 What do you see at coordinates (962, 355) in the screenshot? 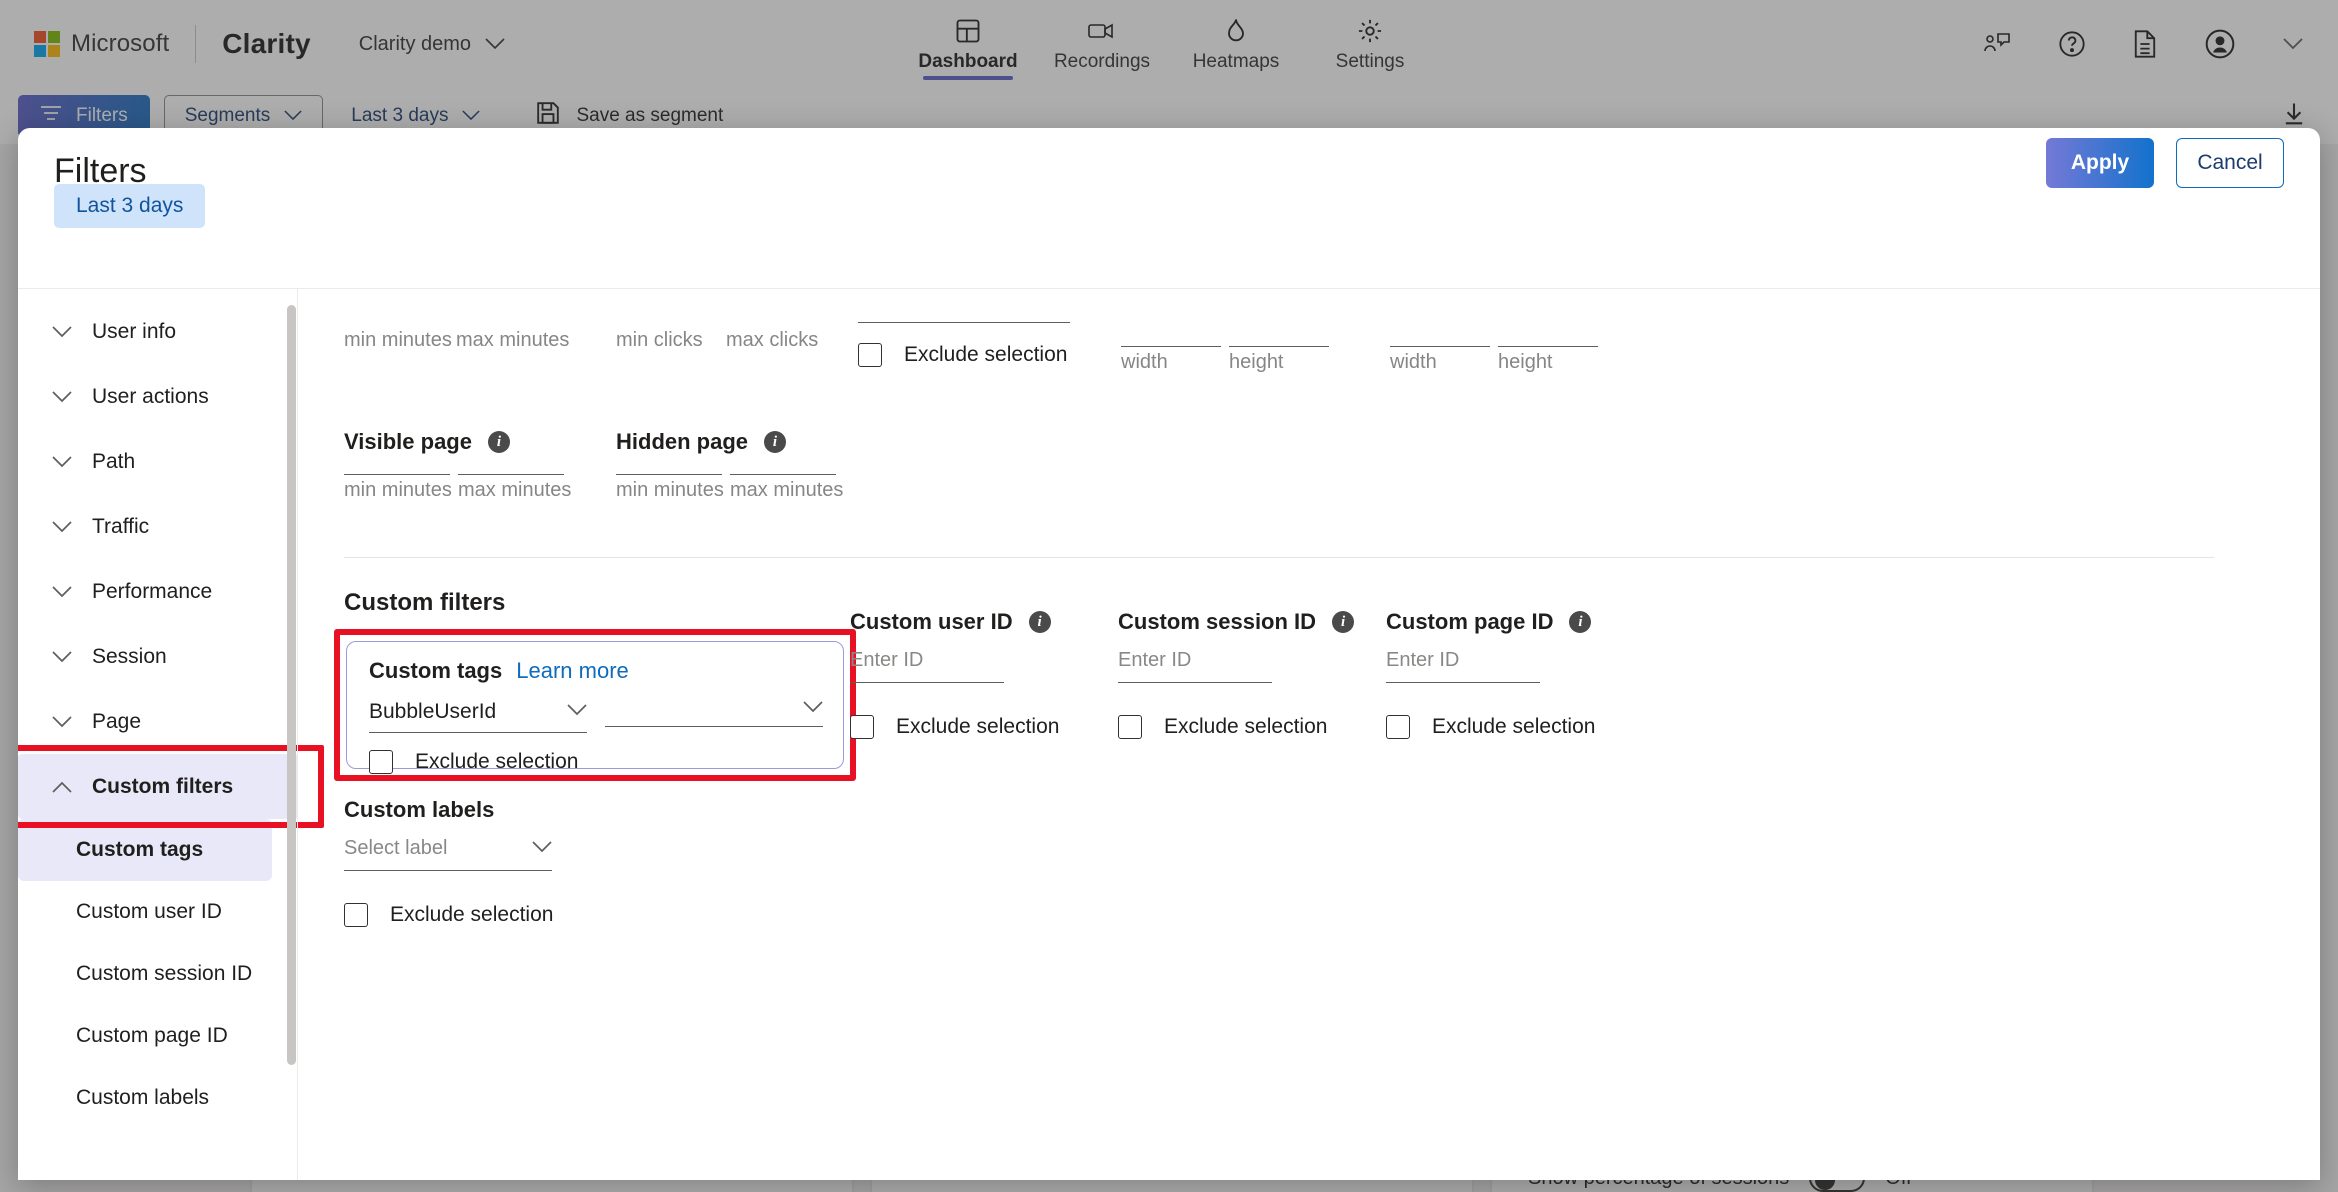
I see `exclude-selection-row-top: Exclude selection` at bounding box center [962, 355].